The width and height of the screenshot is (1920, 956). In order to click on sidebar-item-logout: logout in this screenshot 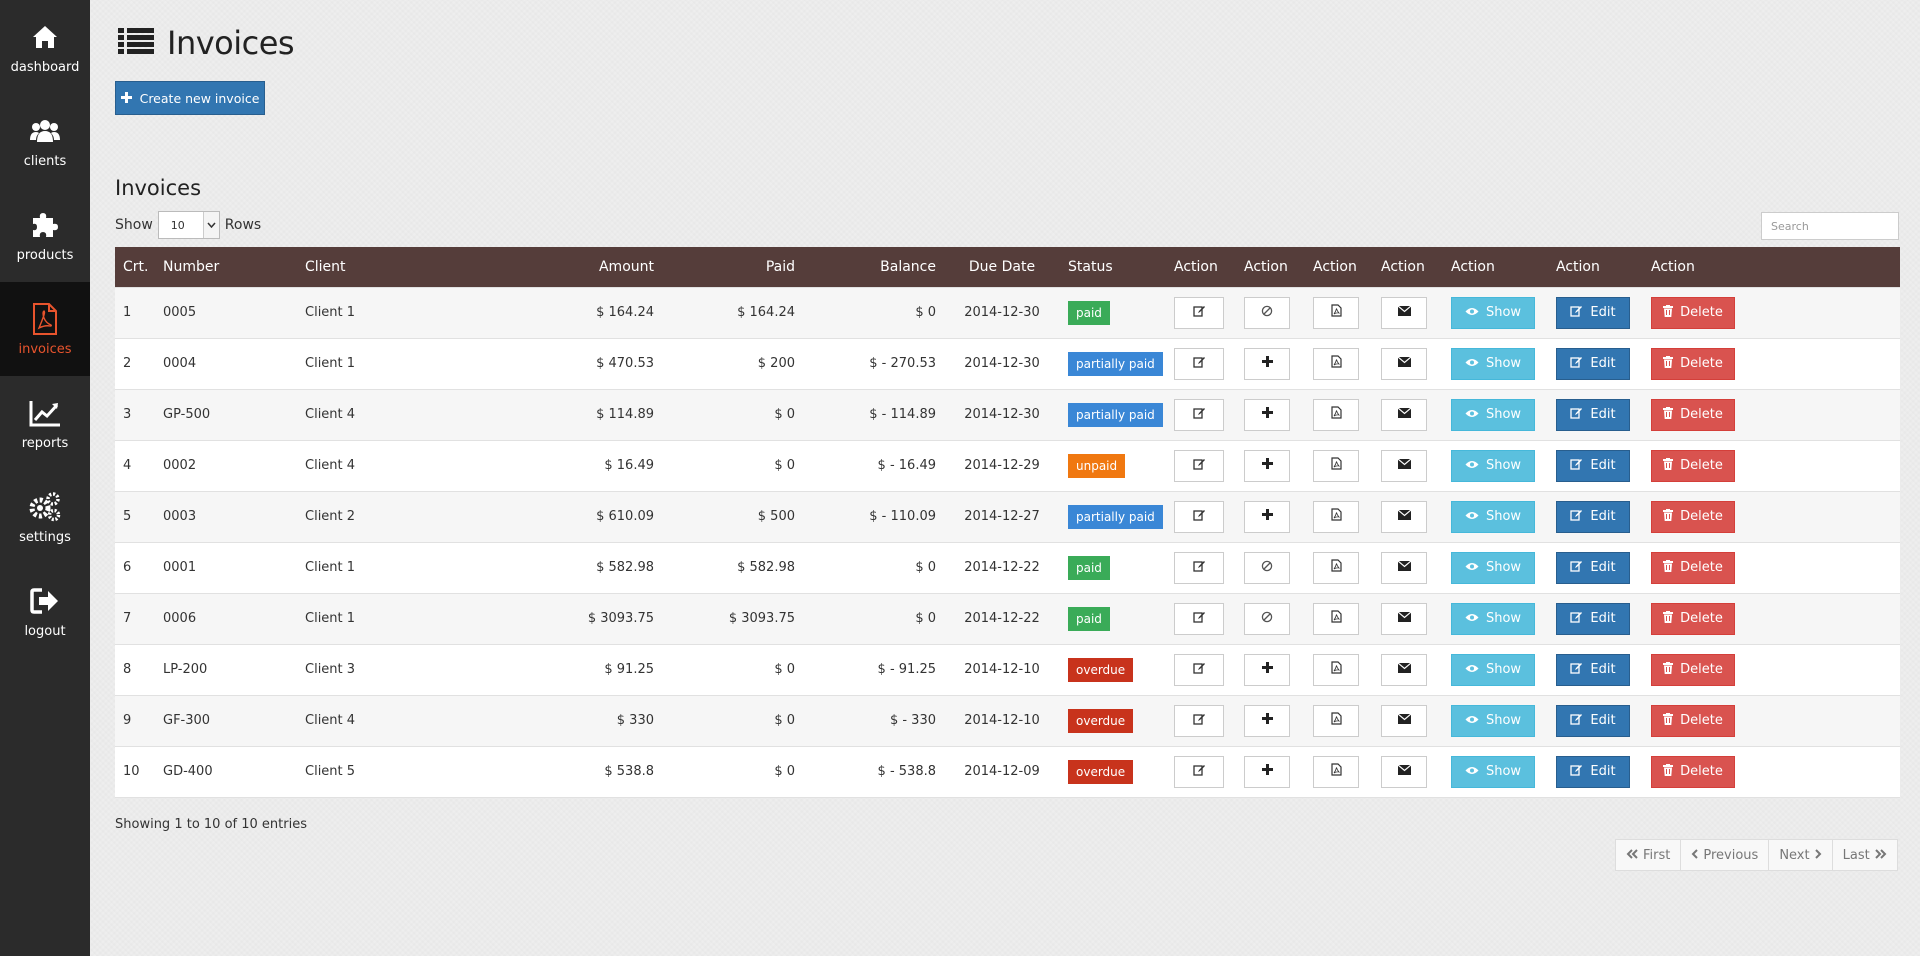, I will do `click(45, 611)`.